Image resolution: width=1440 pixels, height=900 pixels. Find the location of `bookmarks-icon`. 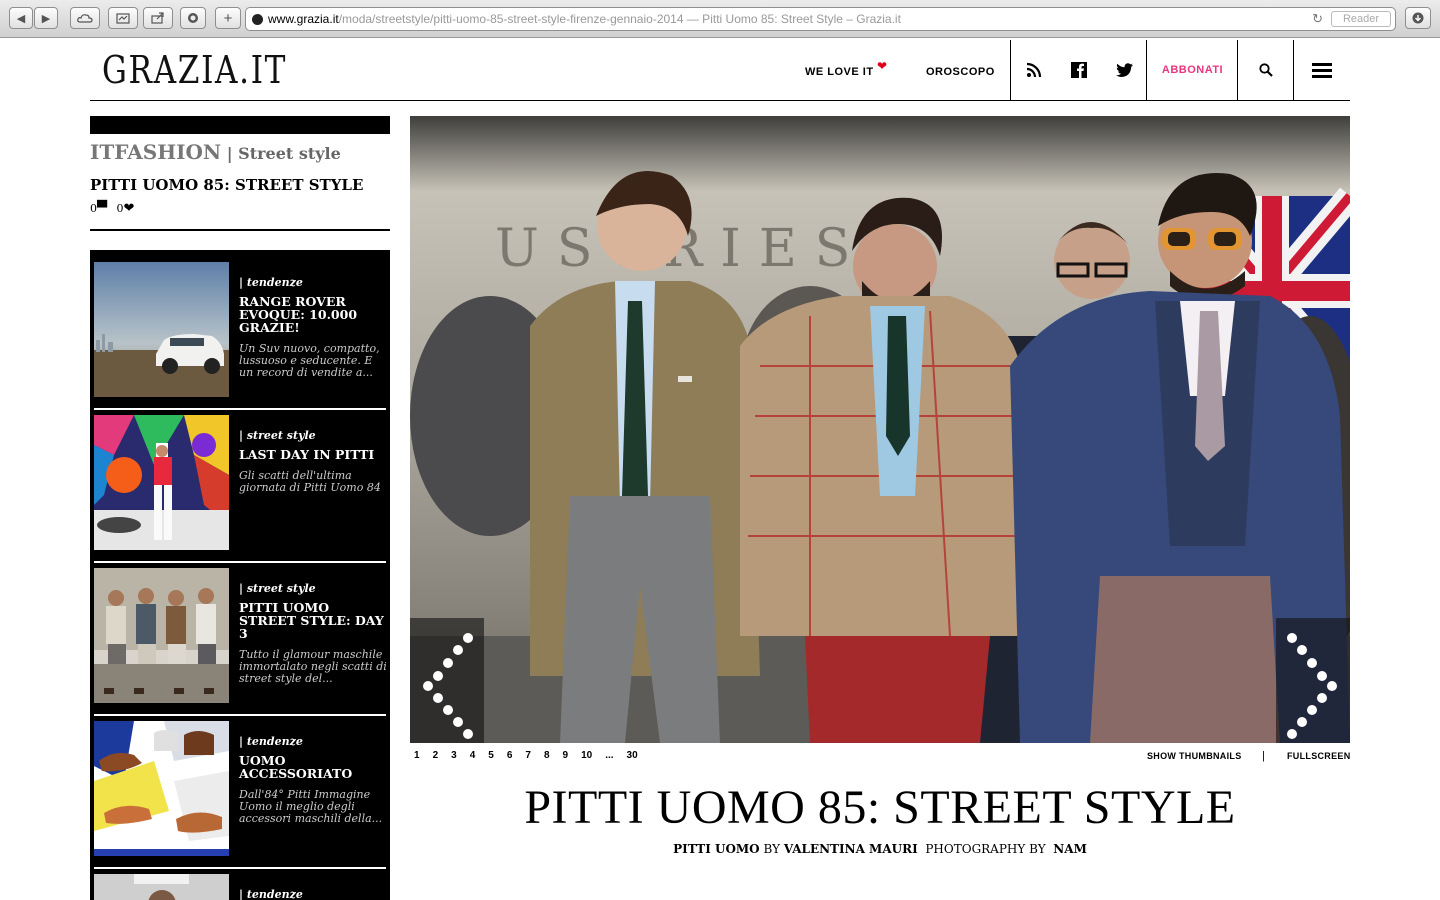

bookmarks-icon is located at coordinates (123, 18).